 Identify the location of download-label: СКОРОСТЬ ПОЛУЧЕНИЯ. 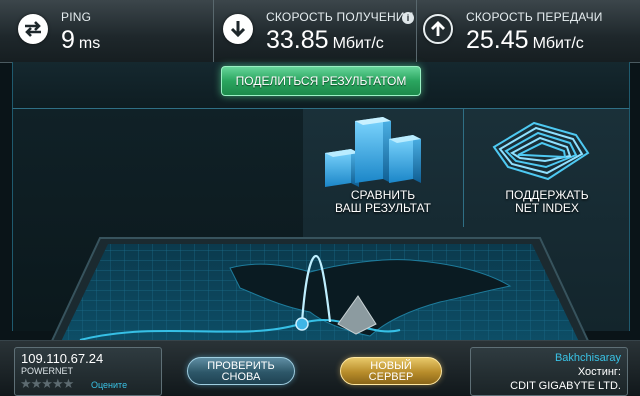
(340, 17).